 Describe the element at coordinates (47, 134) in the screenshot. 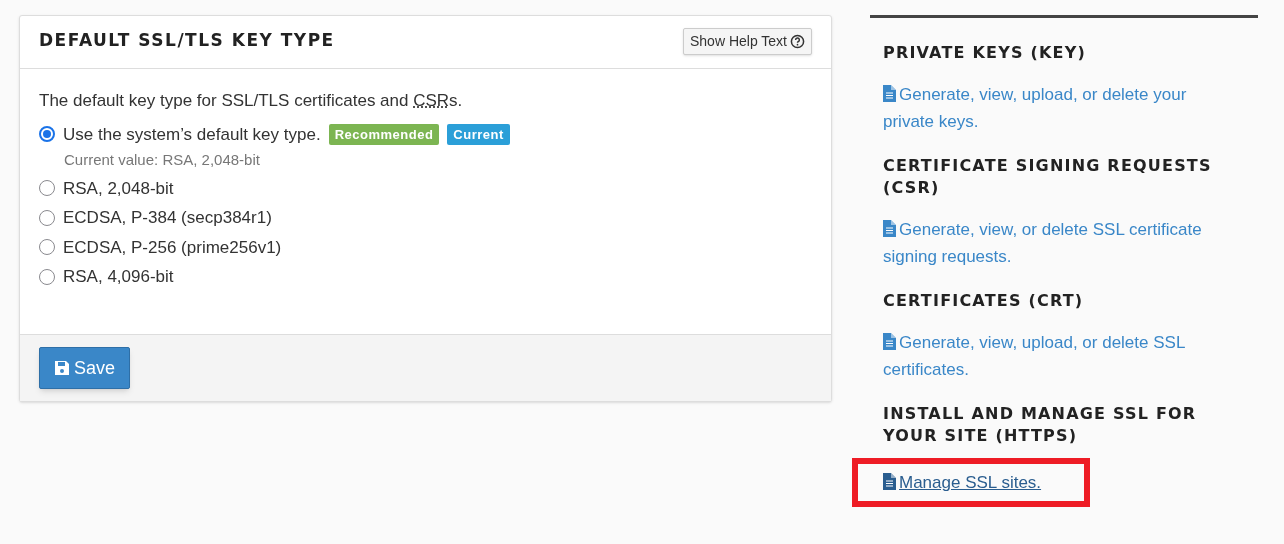

I see `radio-button` at that location.